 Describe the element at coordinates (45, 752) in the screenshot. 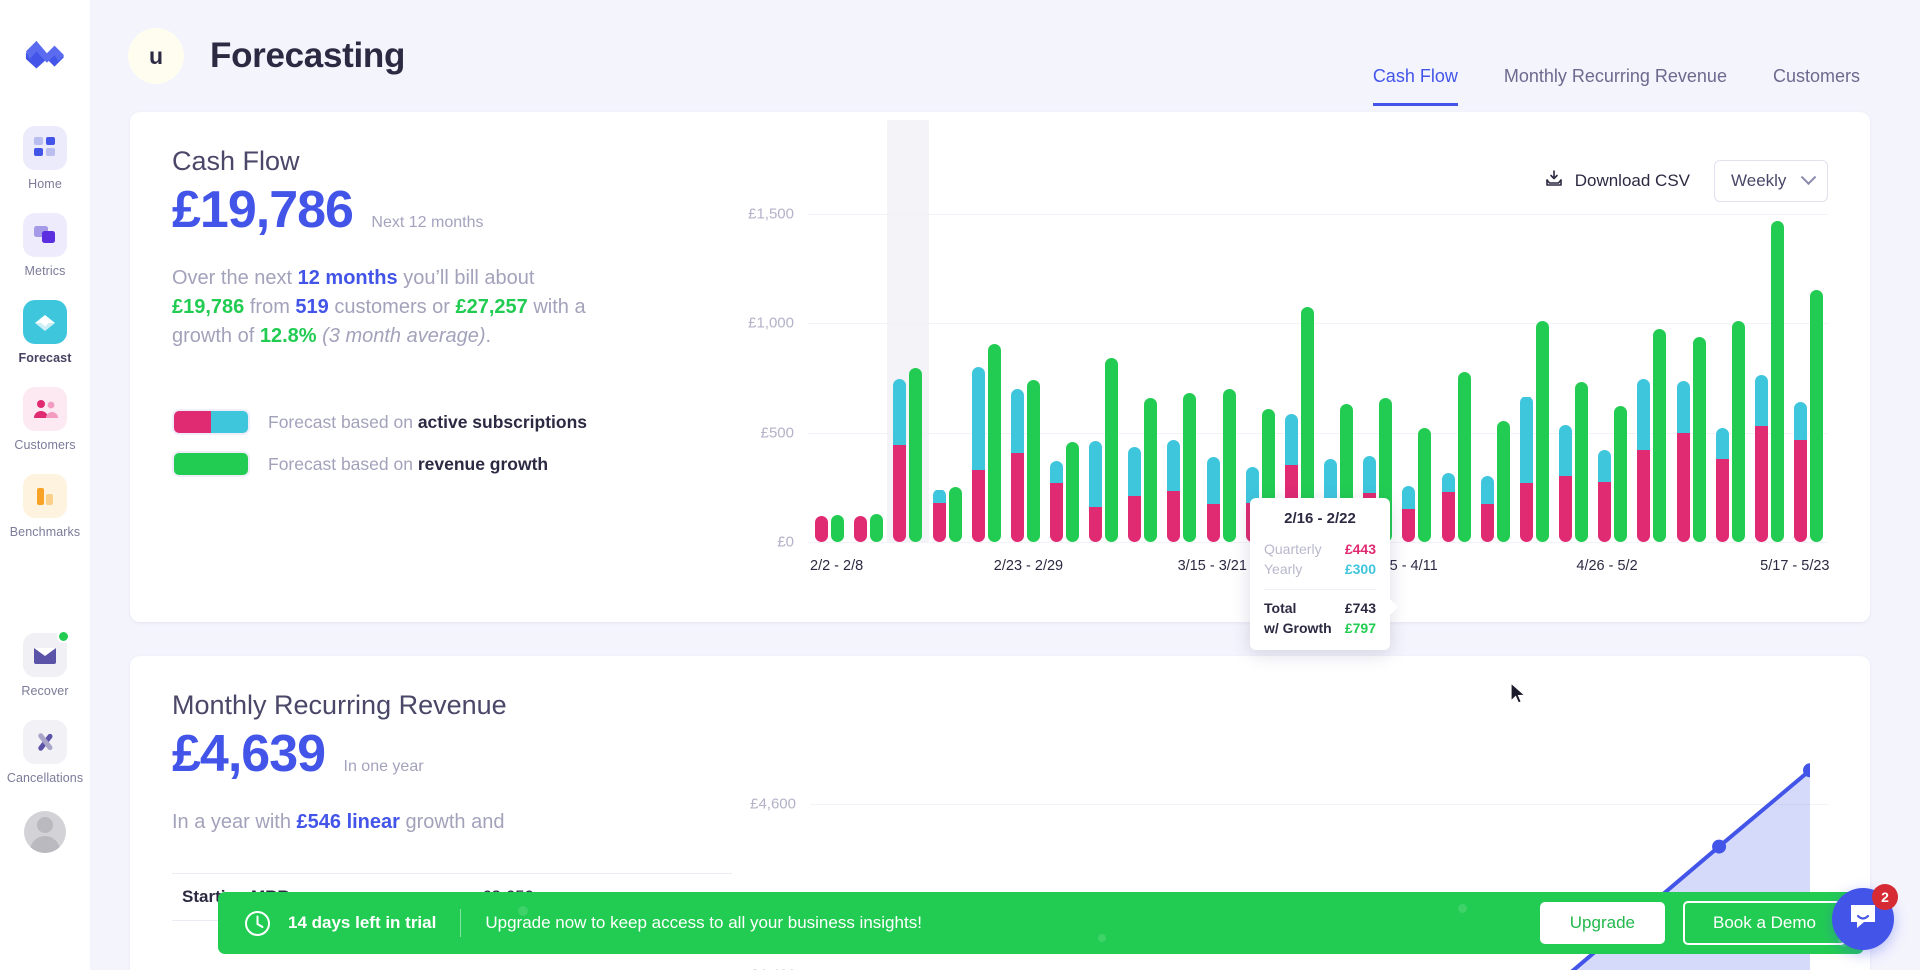

I see `sidebar-item-cancellations: Cancellations` at that location.